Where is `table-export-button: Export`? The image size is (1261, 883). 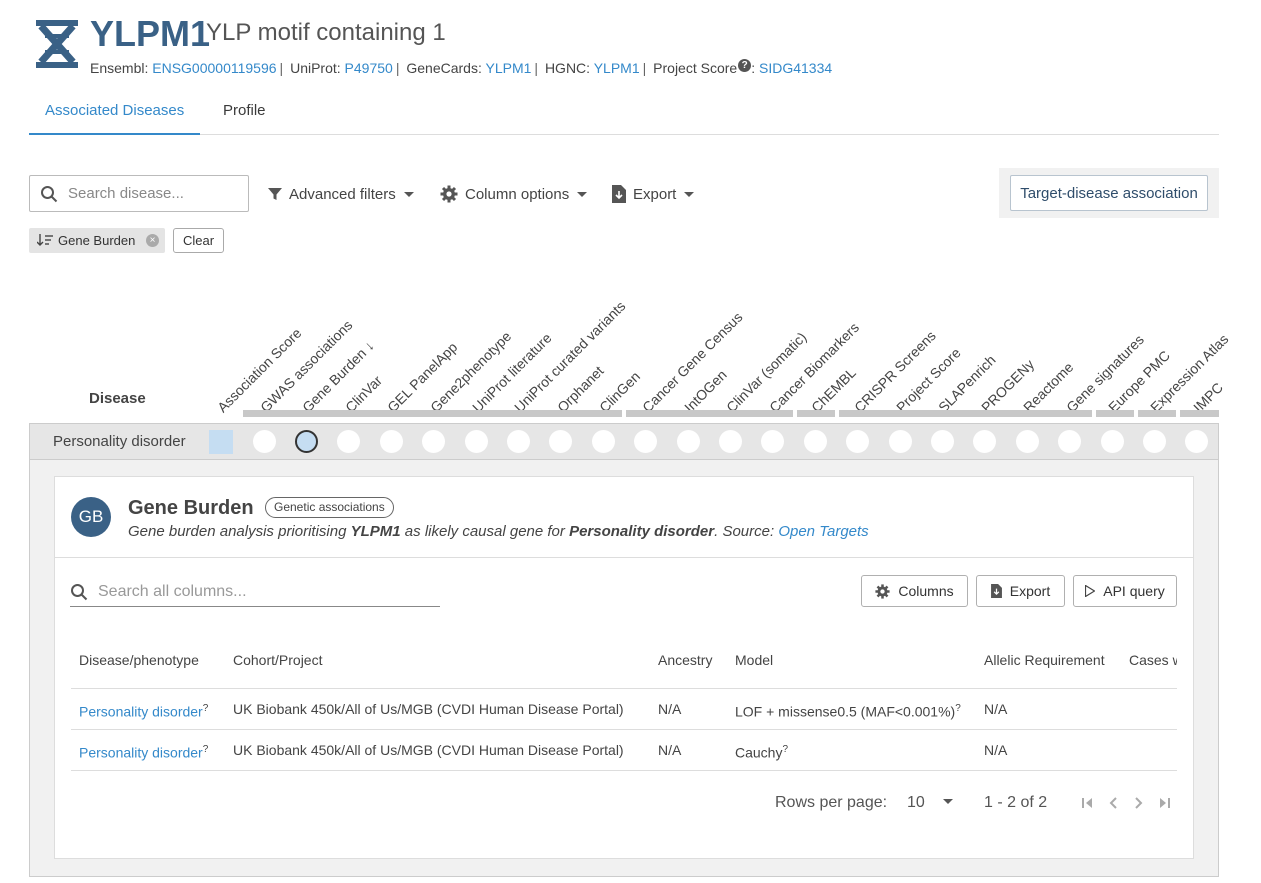 table-export-button: Export is located at coordinates (1020, 591).